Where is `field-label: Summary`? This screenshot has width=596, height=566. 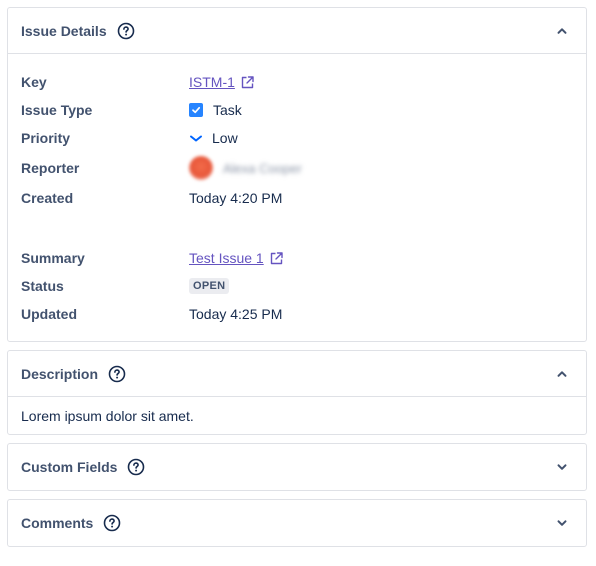 field-label: Summary is located at coordinates (53, 258).